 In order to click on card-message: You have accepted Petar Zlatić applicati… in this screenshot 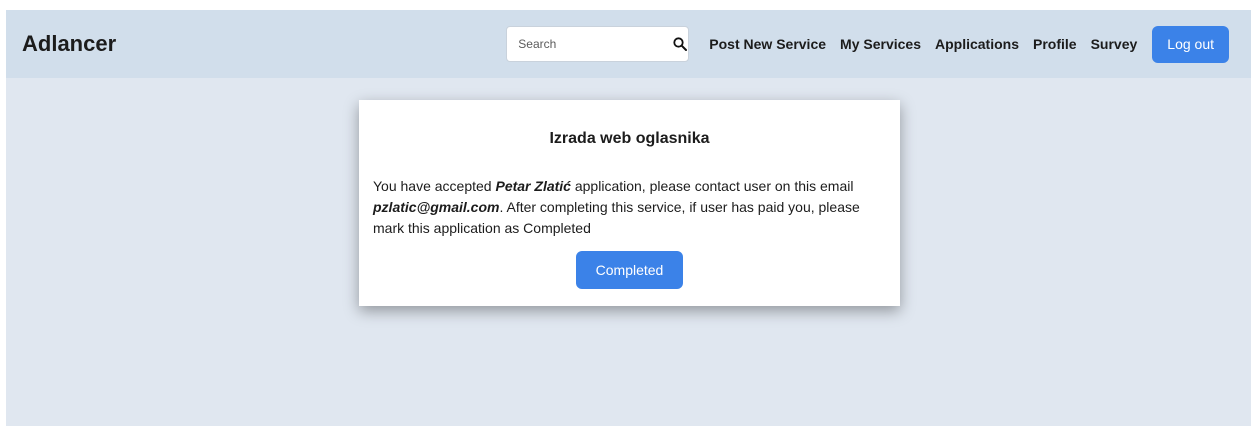, I will do `click(629, 207)`.